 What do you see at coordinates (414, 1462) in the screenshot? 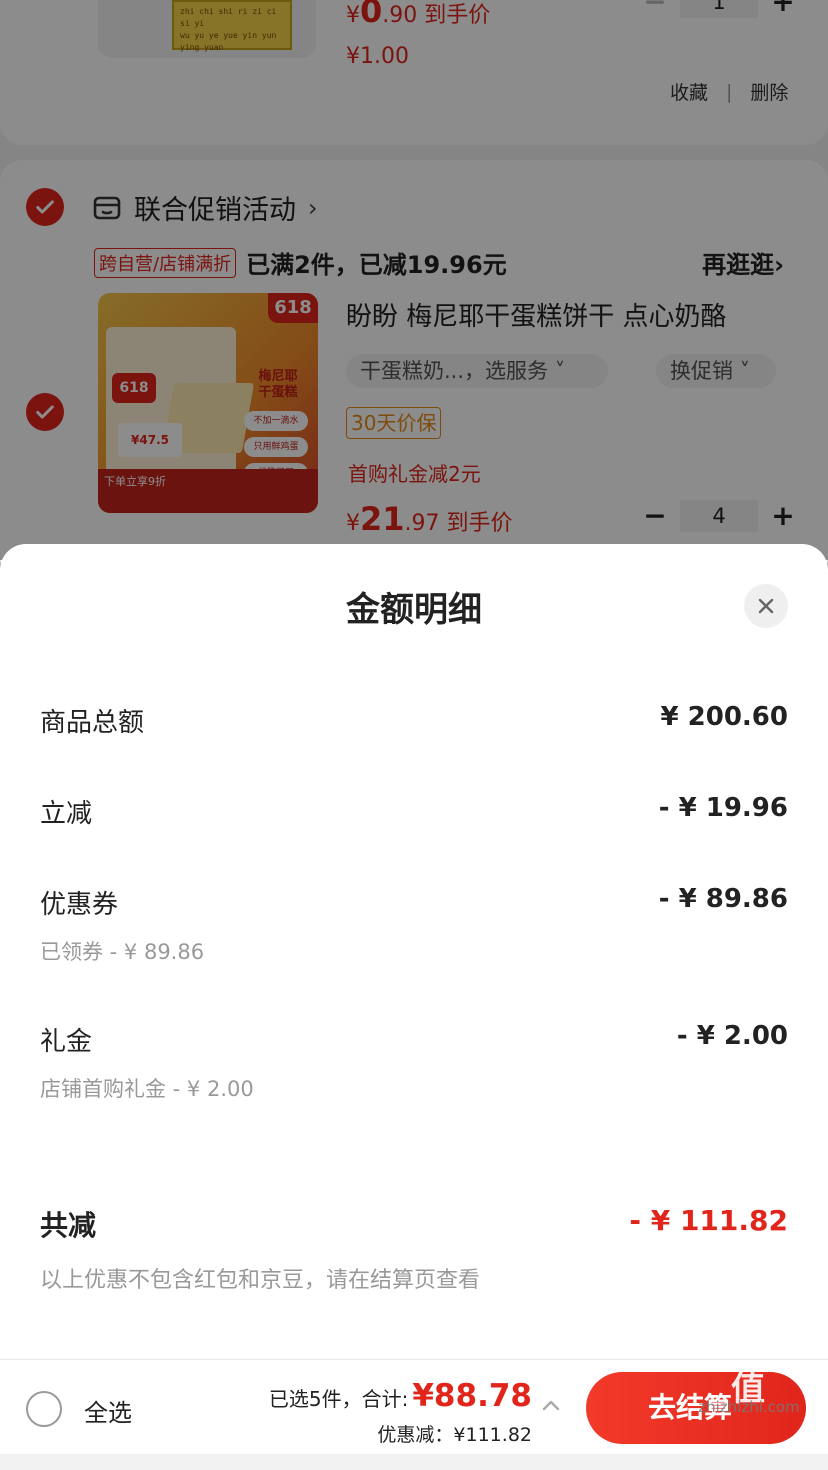
I see `bottom-strip` at bounding box center [414, 1462].